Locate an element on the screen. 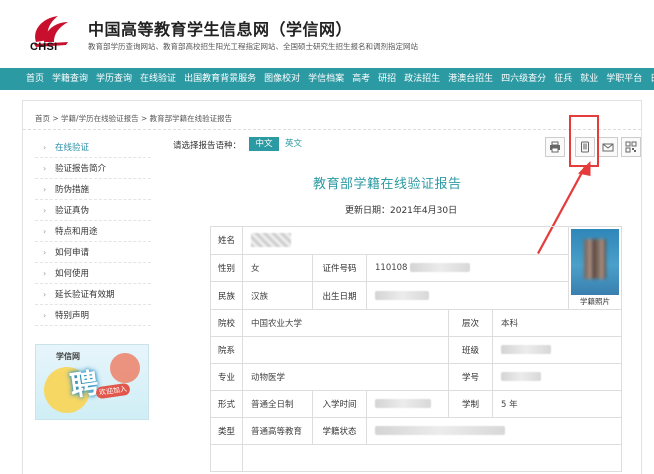 This screenshot has width=654, height=474. id-prefix: 110108 is located at coordinates (391, 267).